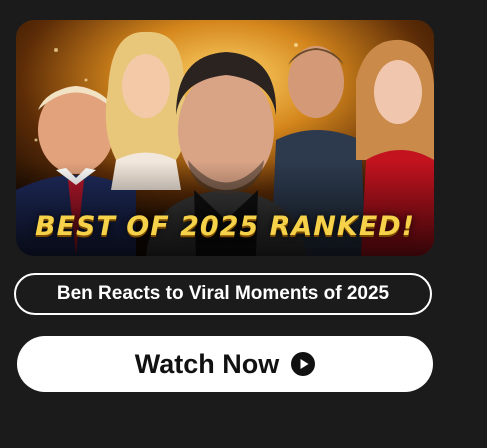 The width and height of the screenshot is (487, 448). I want to click on play-circle-icon, so click(303, 364).